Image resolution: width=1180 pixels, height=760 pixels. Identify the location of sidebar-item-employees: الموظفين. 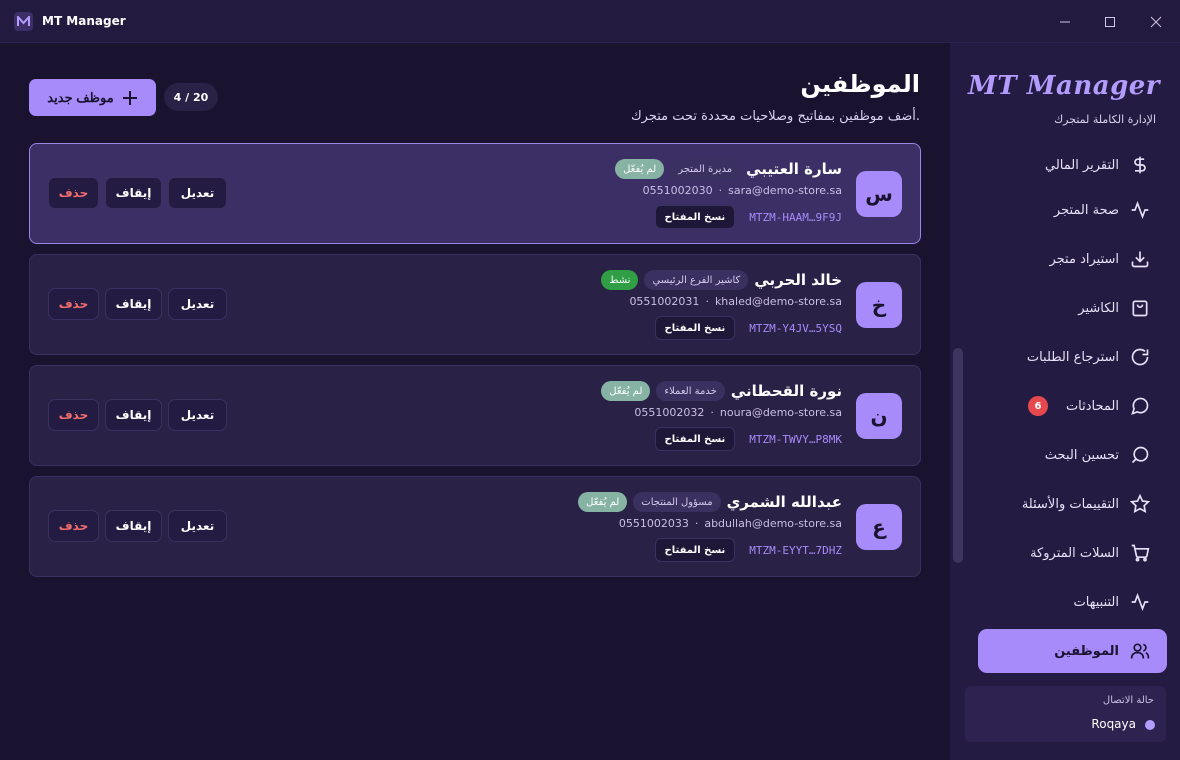
(1072, 651).